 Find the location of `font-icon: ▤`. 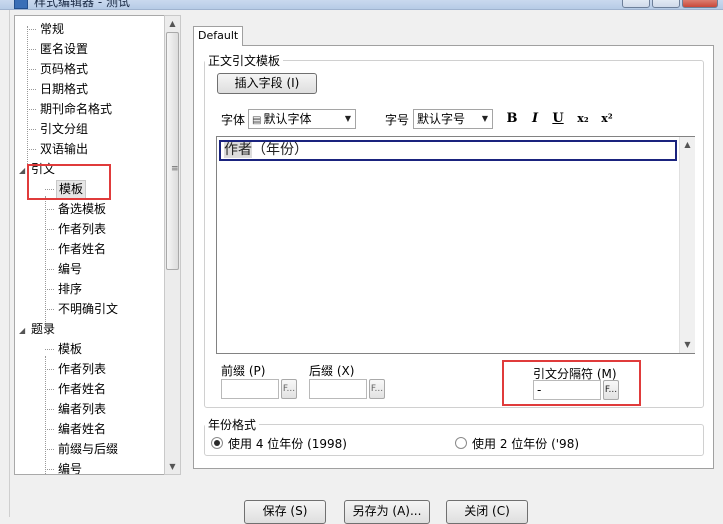

font-icon: ▤ is located at coordinates (257, 120).